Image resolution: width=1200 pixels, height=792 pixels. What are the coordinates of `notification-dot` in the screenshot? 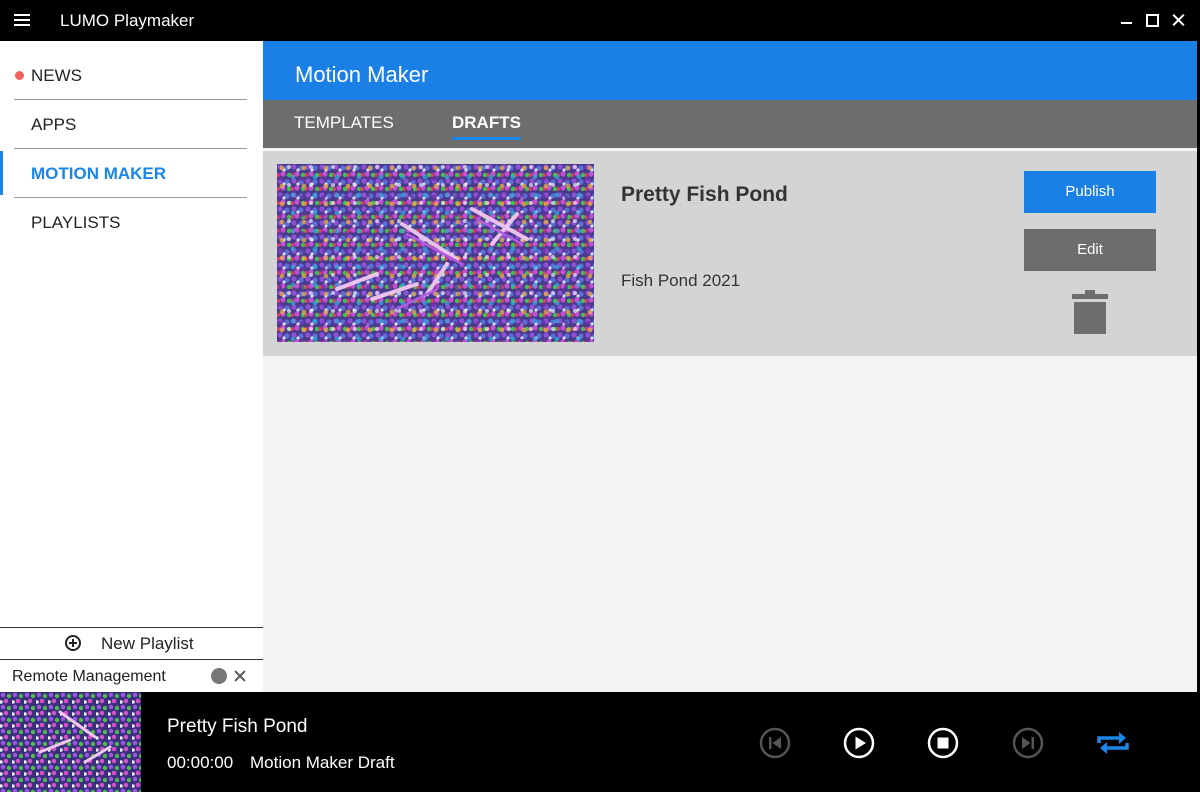 It's located at (19, 75).